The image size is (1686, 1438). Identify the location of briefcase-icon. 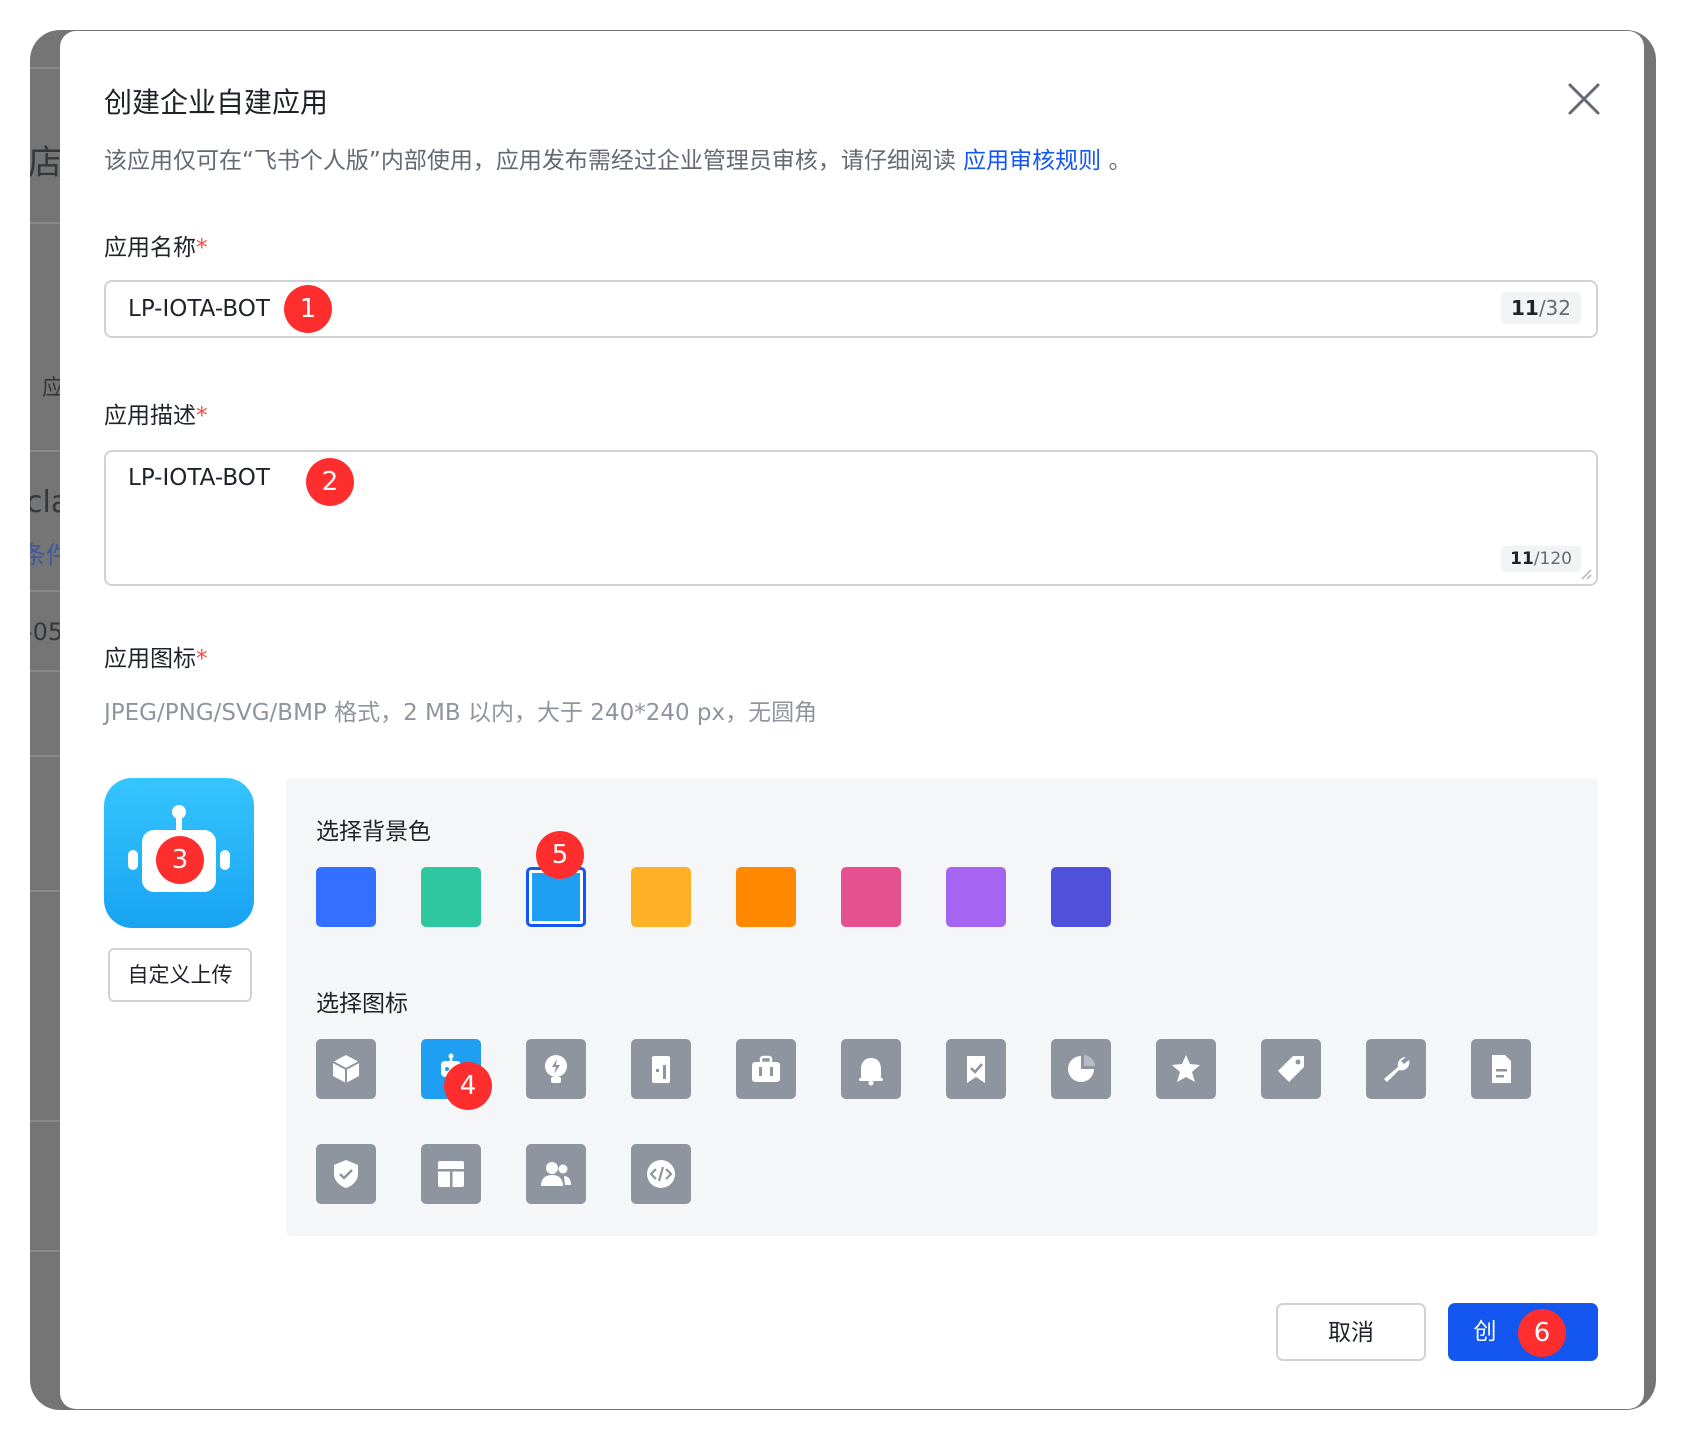
(766, 1068).